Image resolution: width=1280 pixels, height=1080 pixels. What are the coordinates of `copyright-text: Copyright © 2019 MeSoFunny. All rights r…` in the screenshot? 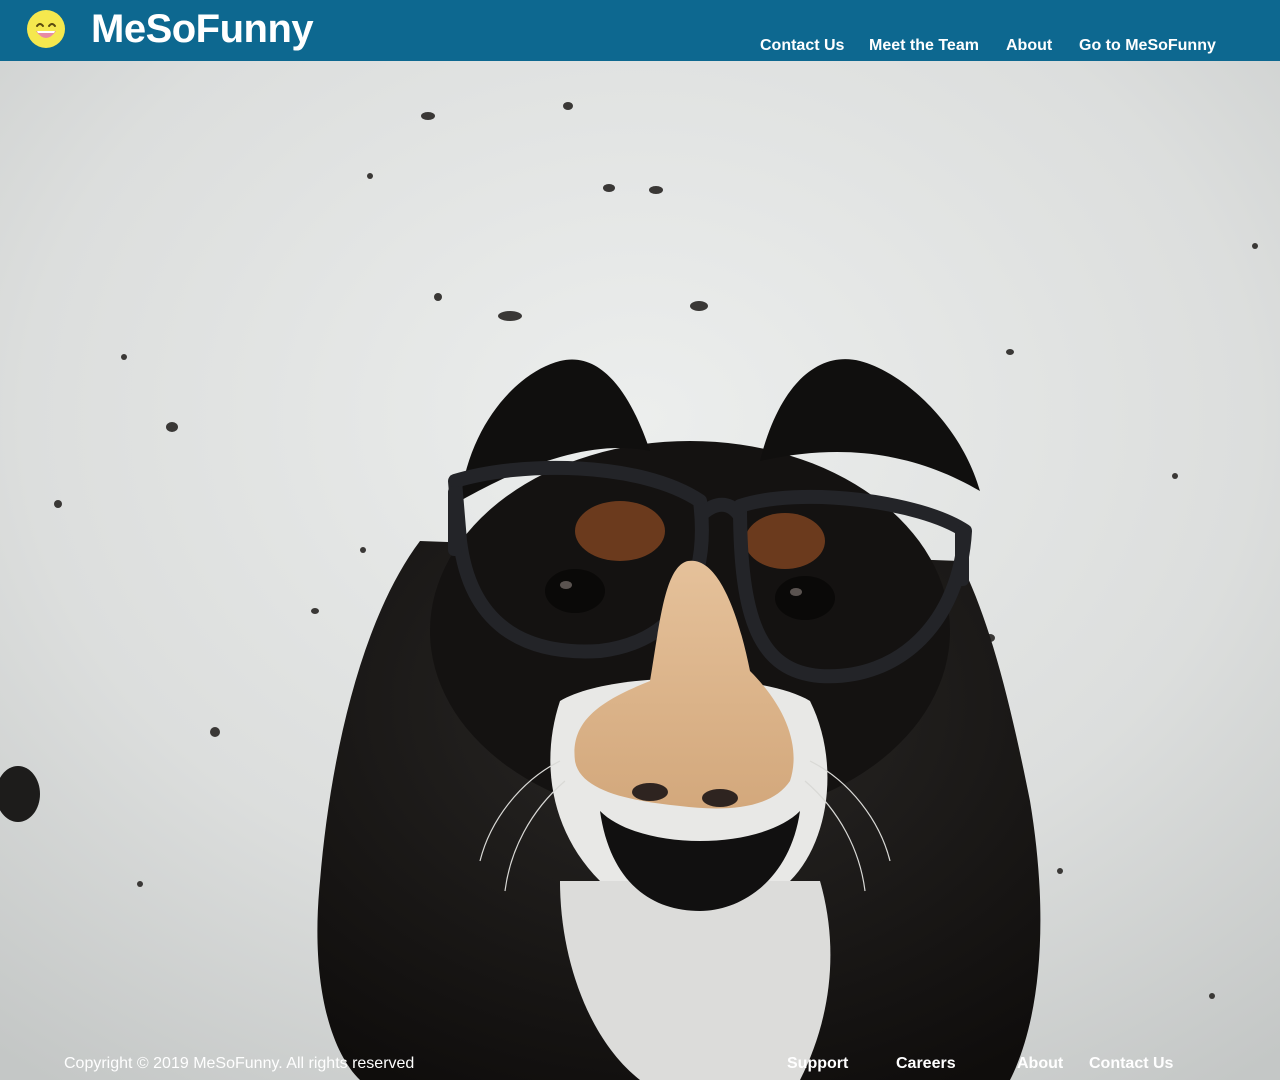 It's located at (239, 1063).